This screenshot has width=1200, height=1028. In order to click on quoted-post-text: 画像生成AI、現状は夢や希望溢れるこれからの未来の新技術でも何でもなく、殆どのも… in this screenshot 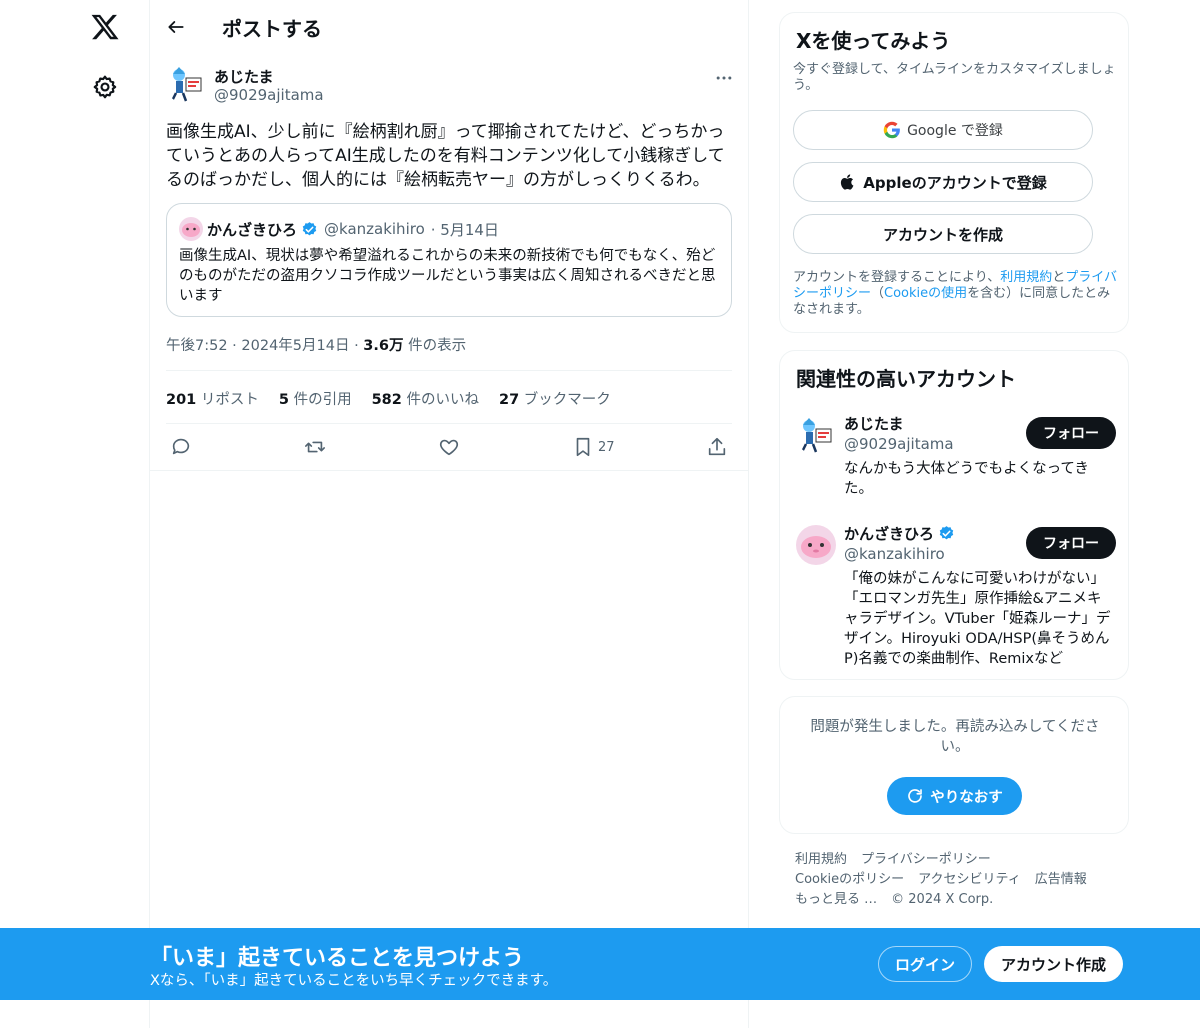, I will do `click(447, 276)`.